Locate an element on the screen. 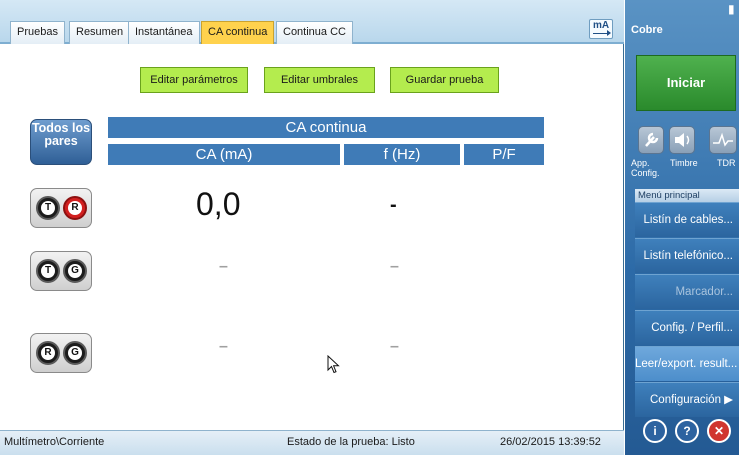 The image size is (739, 455). f-value-r-g: – is located at coordinates (394, 346).